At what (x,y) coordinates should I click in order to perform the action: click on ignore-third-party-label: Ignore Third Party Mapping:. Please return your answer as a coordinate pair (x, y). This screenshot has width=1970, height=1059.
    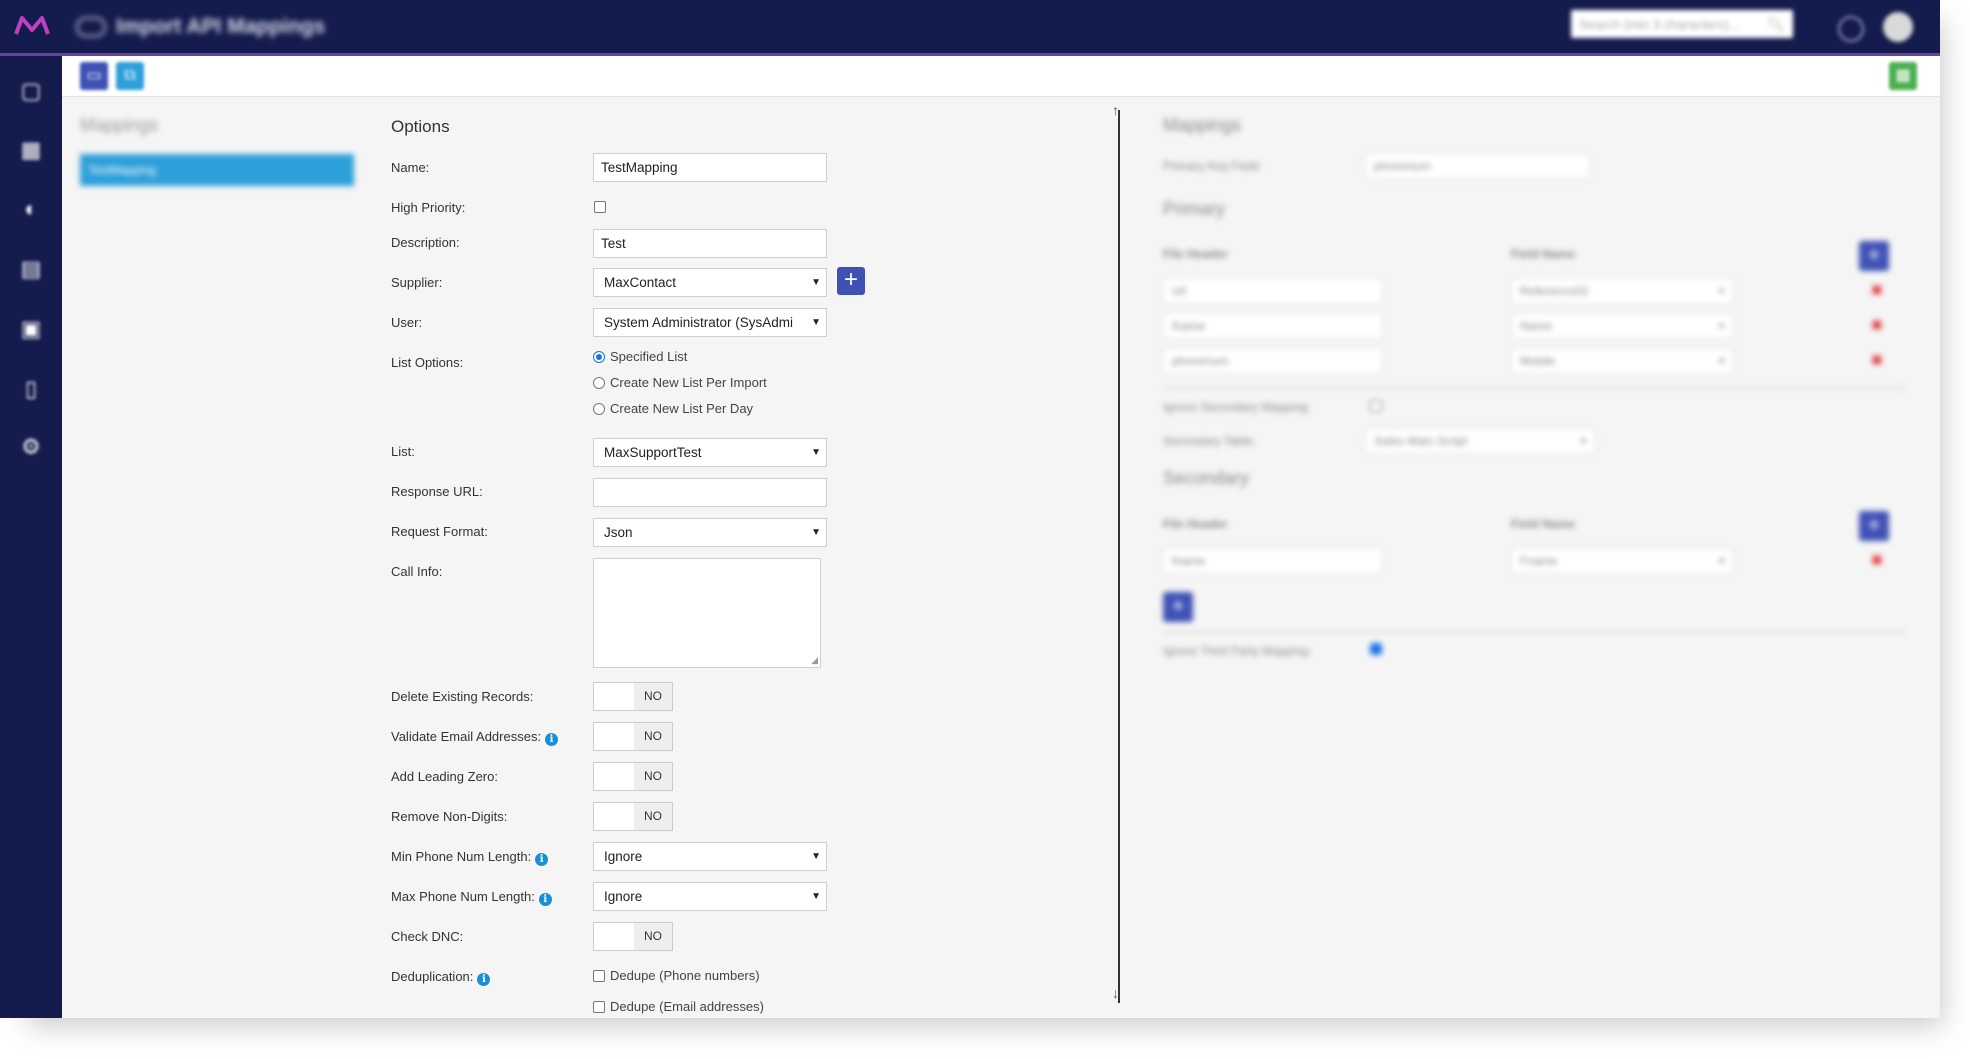
    Looking at the image, I should click on (1237, 651).